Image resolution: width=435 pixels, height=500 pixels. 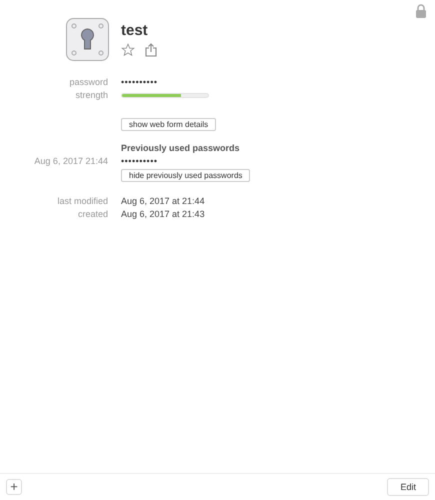 I want to click on section-heading: Previously used passwords, so click(x=181, y=148).